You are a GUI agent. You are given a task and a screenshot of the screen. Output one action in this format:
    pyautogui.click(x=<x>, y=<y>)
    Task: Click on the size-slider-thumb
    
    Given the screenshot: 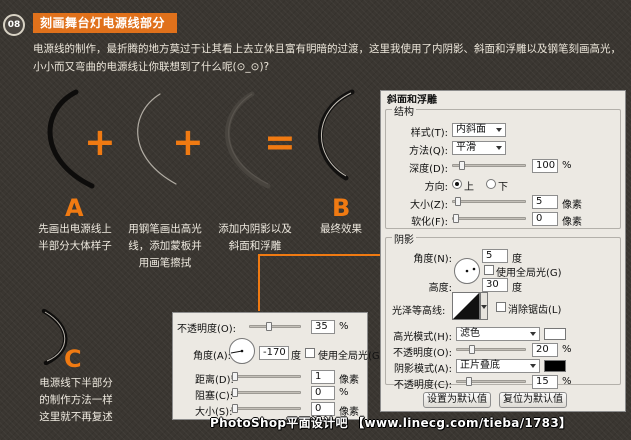 What is the action you would take?
    pyautogui.click(x=235, y=408)
    